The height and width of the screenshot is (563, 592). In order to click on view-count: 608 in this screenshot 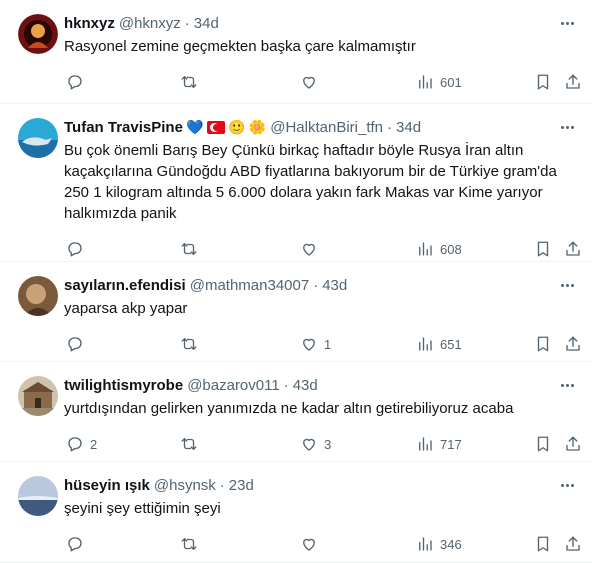, I will do `click(451, 249)`.